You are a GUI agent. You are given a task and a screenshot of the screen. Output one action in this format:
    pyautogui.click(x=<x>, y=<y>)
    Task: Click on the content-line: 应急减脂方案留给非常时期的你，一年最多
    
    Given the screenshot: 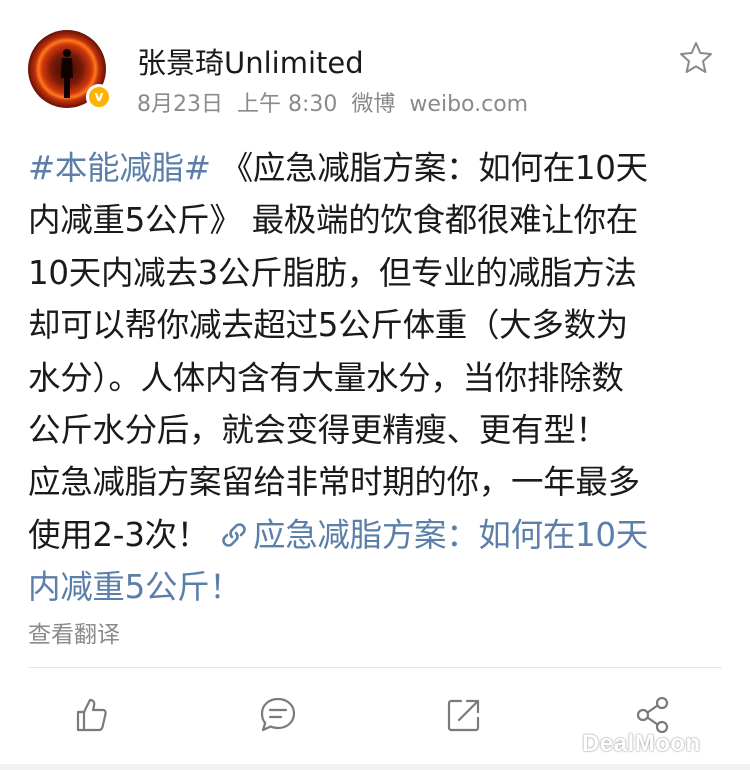 What is the action you would take?
    pyautogui.click(x=378, y=482)
    